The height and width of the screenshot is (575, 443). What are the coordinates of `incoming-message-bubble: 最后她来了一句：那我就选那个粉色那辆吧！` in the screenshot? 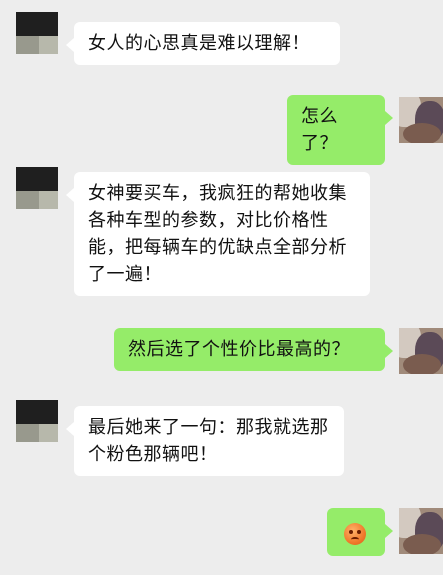 It's located at (205, 441).